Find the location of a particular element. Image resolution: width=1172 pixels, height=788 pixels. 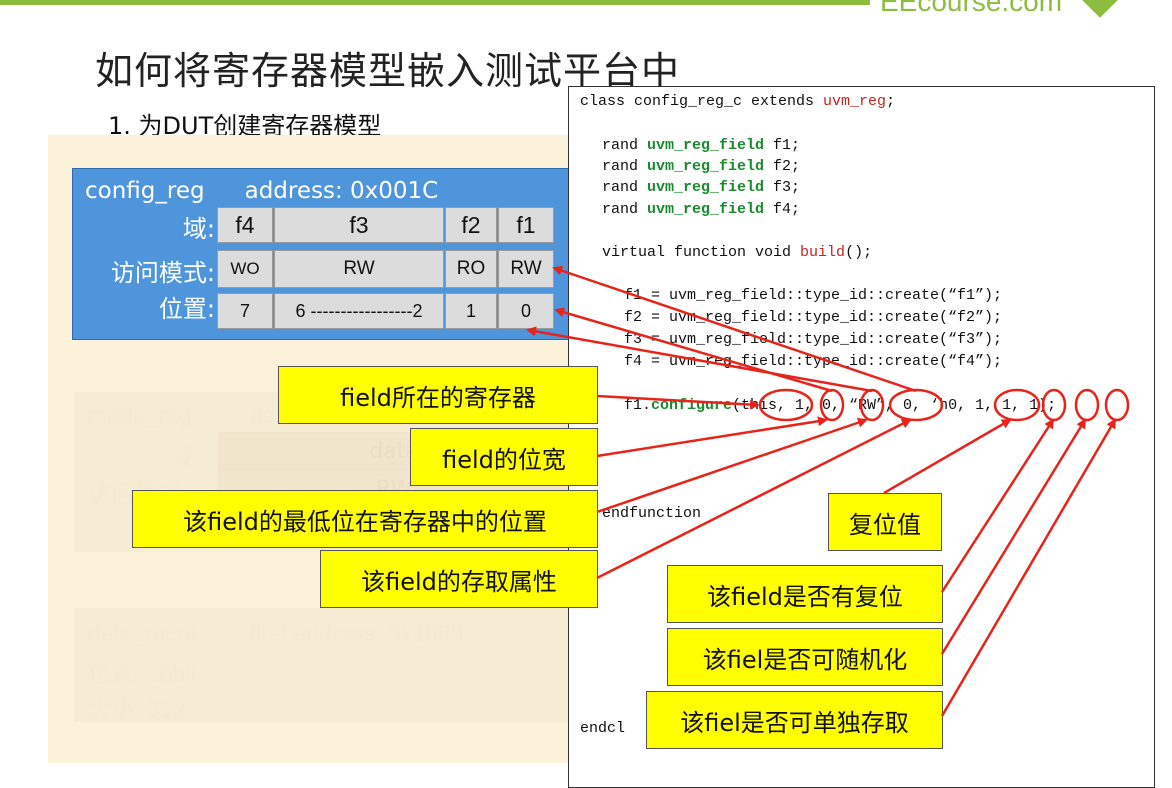

fields-row-label: 域: is located at coordinates (198, 229).